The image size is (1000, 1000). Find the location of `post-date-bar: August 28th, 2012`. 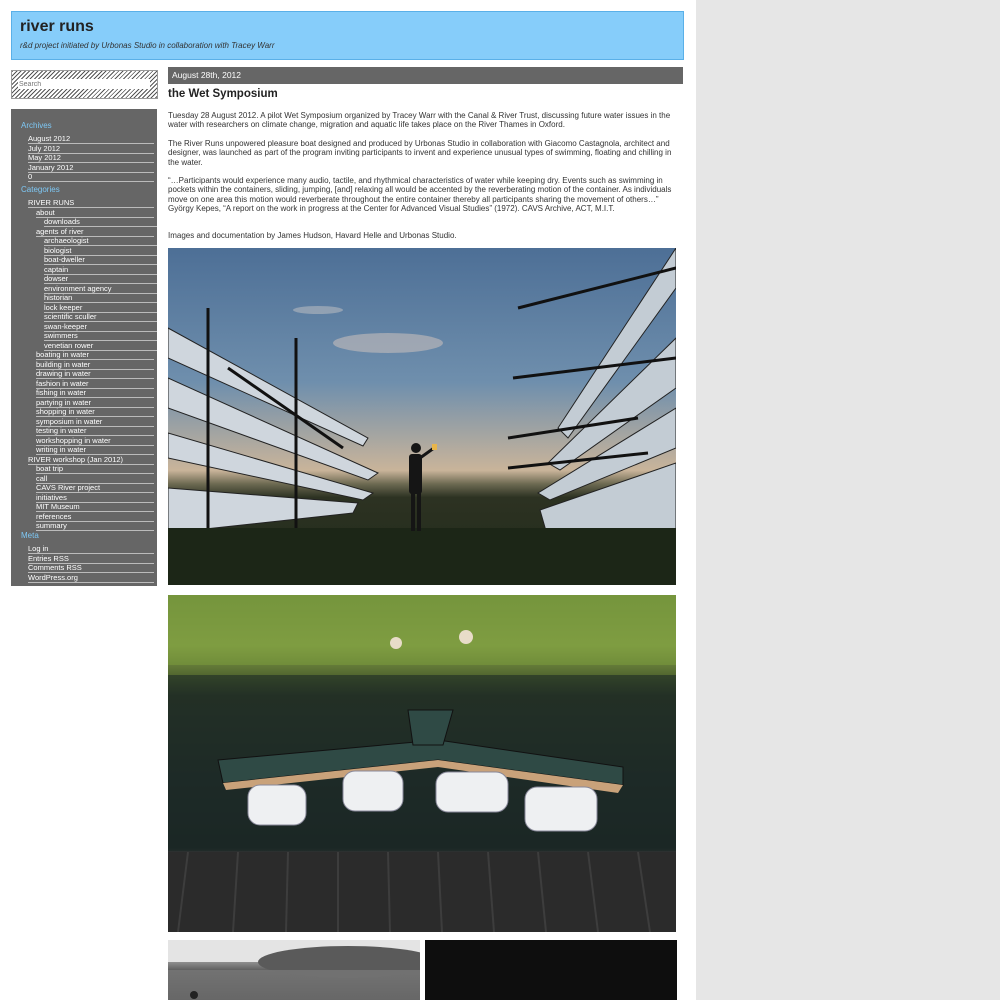

post-date-bar: August 28th, 2012 is located at coordinates (425, 75).